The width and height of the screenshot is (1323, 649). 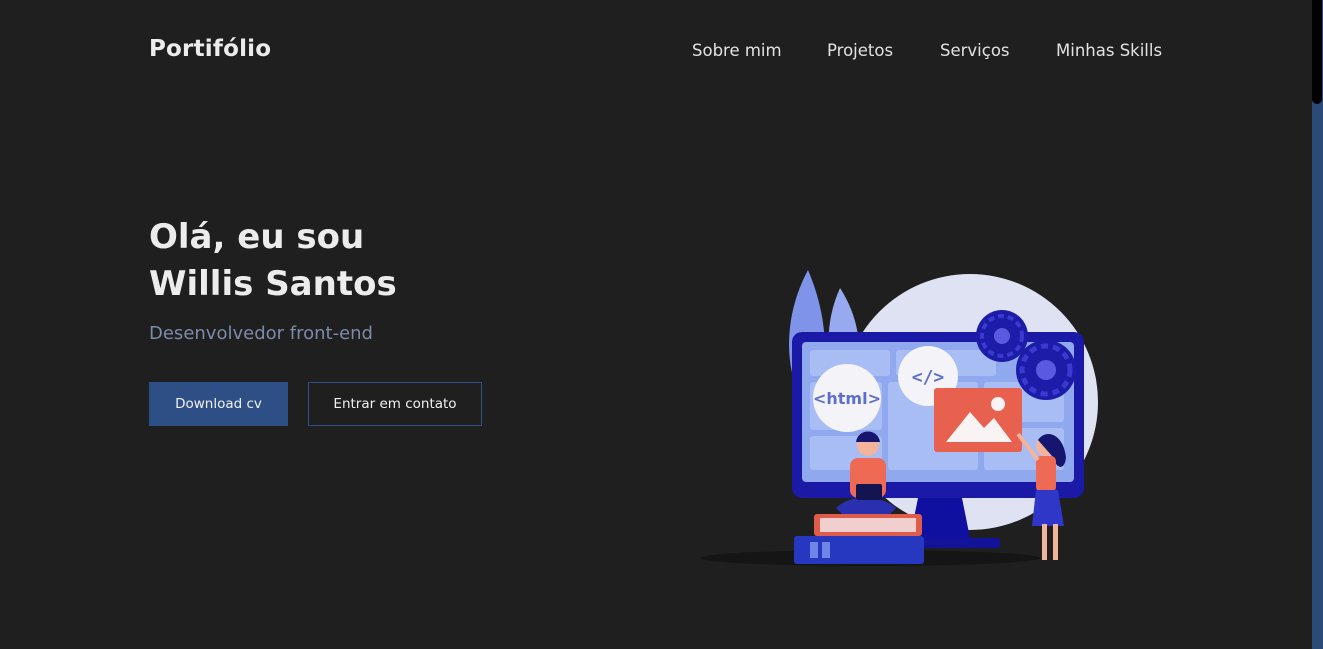 I want to click on image-card-icon, so click(x=978, y=420).